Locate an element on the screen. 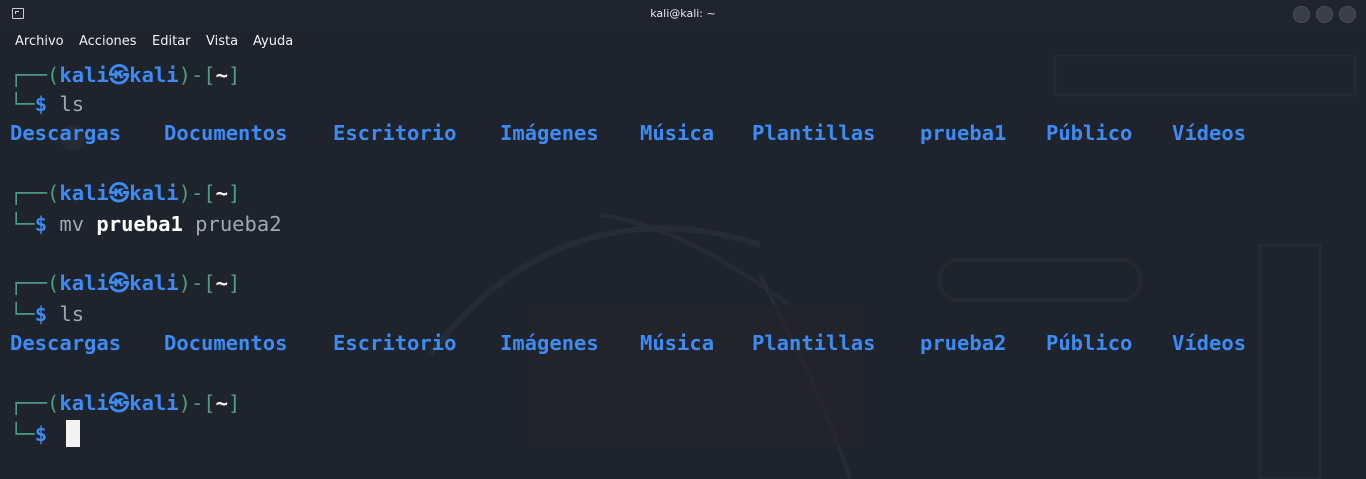 This screenshot has height=479, width=1366. prompt-line-1: ┌──(kali㉿kali)-[~] is located at coordinates (125, 75).